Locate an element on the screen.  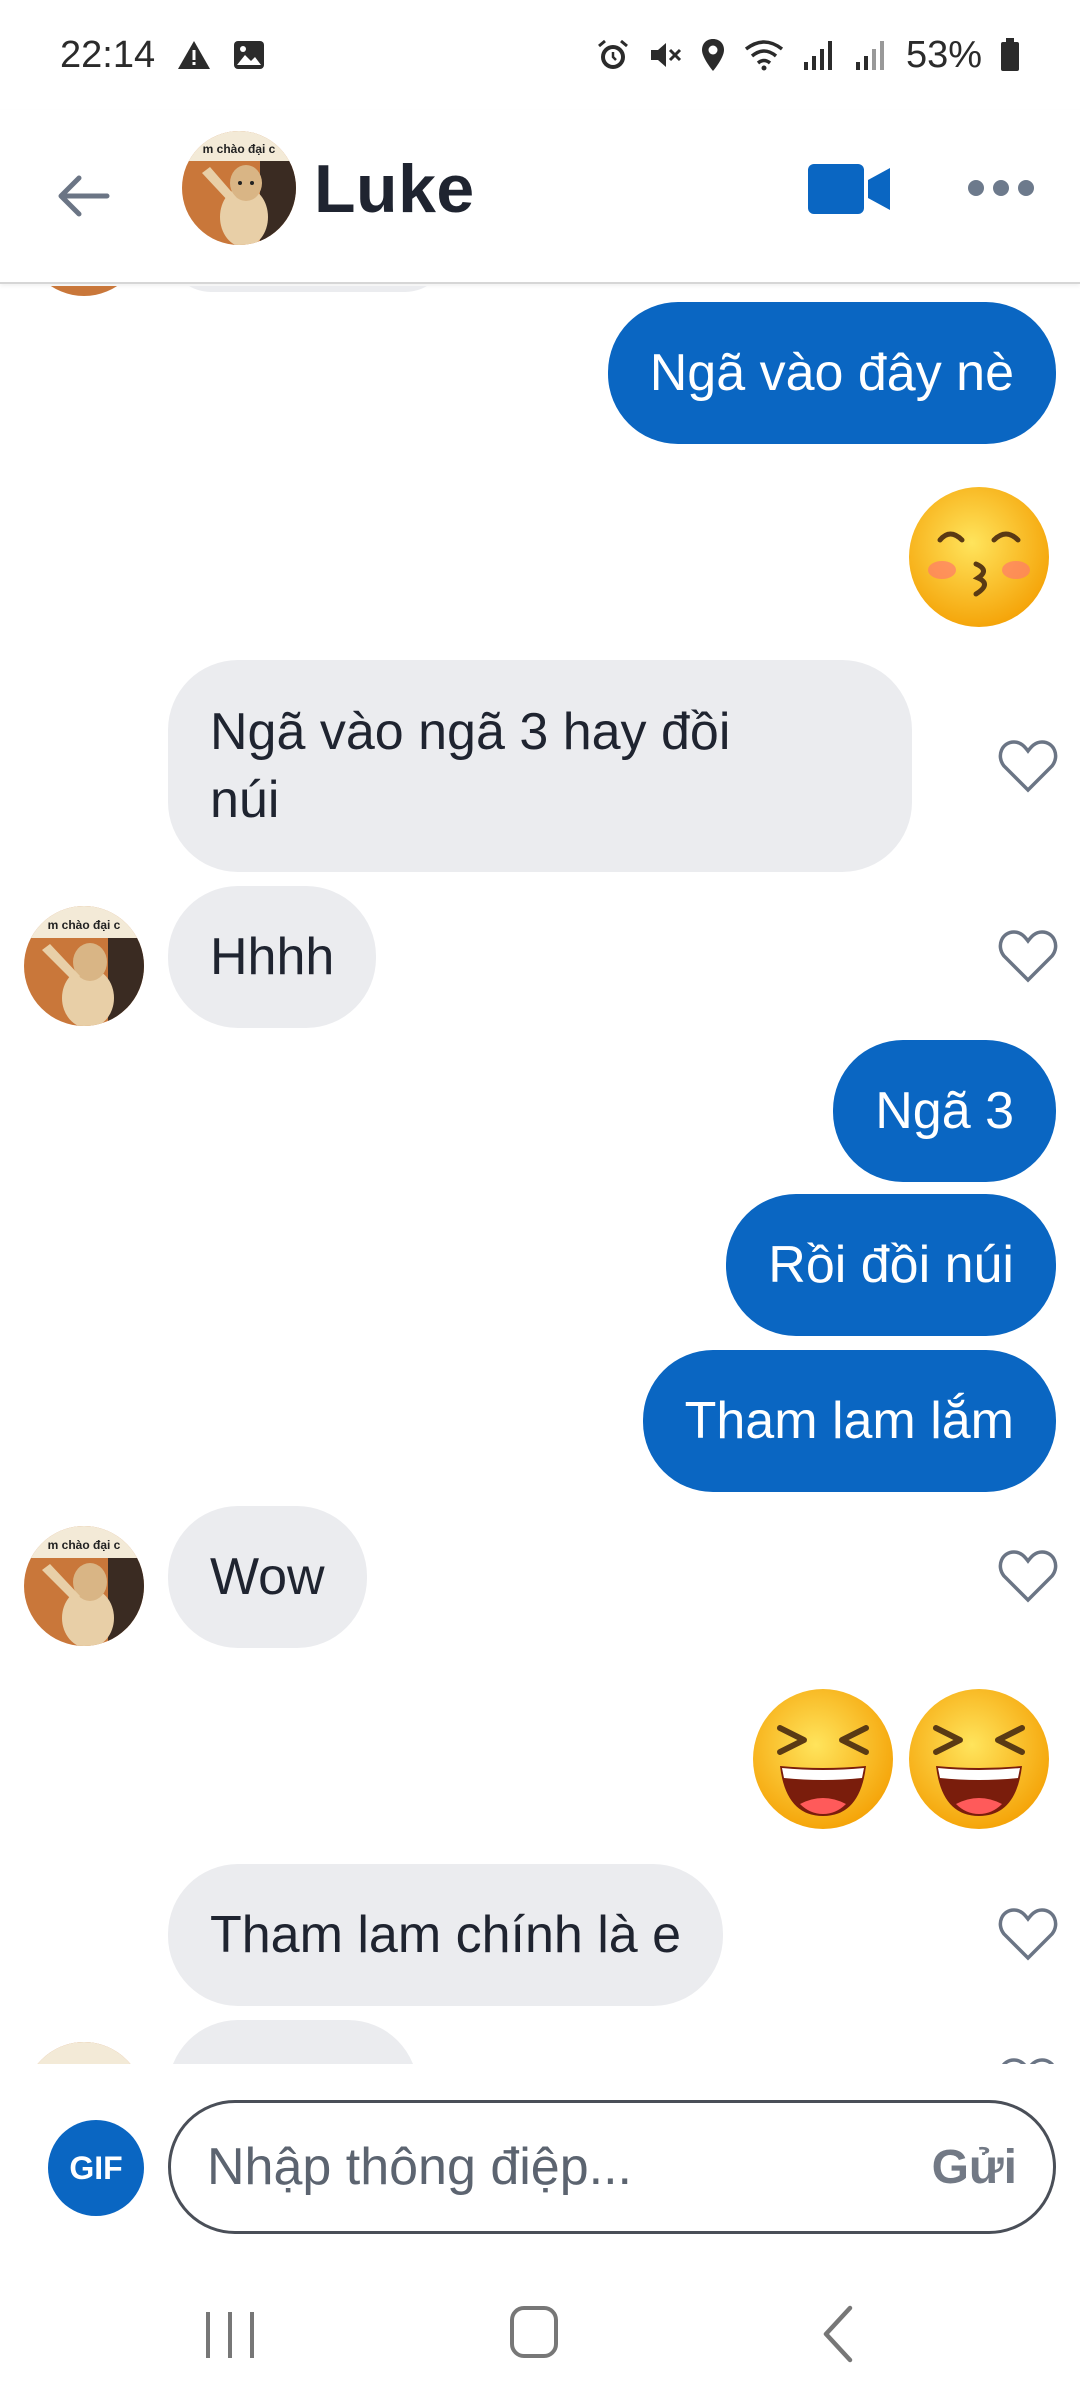
status-bar: 22:14 53% is located at coordinates (540, 55).